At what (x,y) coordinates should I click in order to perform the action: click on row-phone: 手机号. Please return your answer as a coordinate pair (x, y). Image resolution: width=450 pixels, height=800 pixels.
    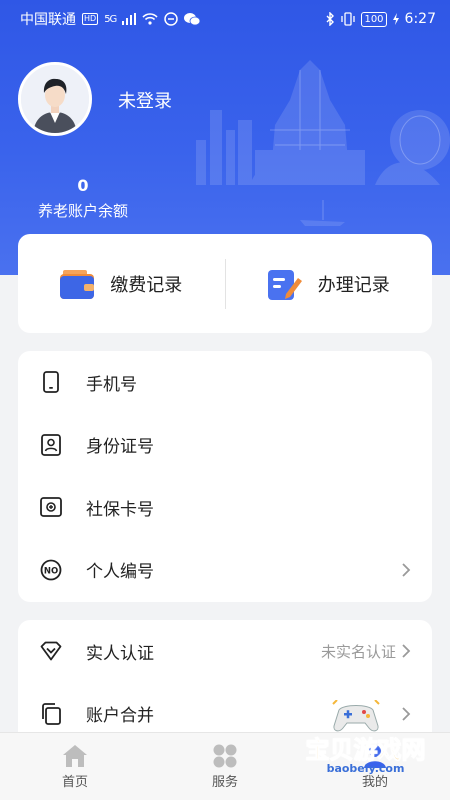
    Looking at the image, I should click on (225, 382).